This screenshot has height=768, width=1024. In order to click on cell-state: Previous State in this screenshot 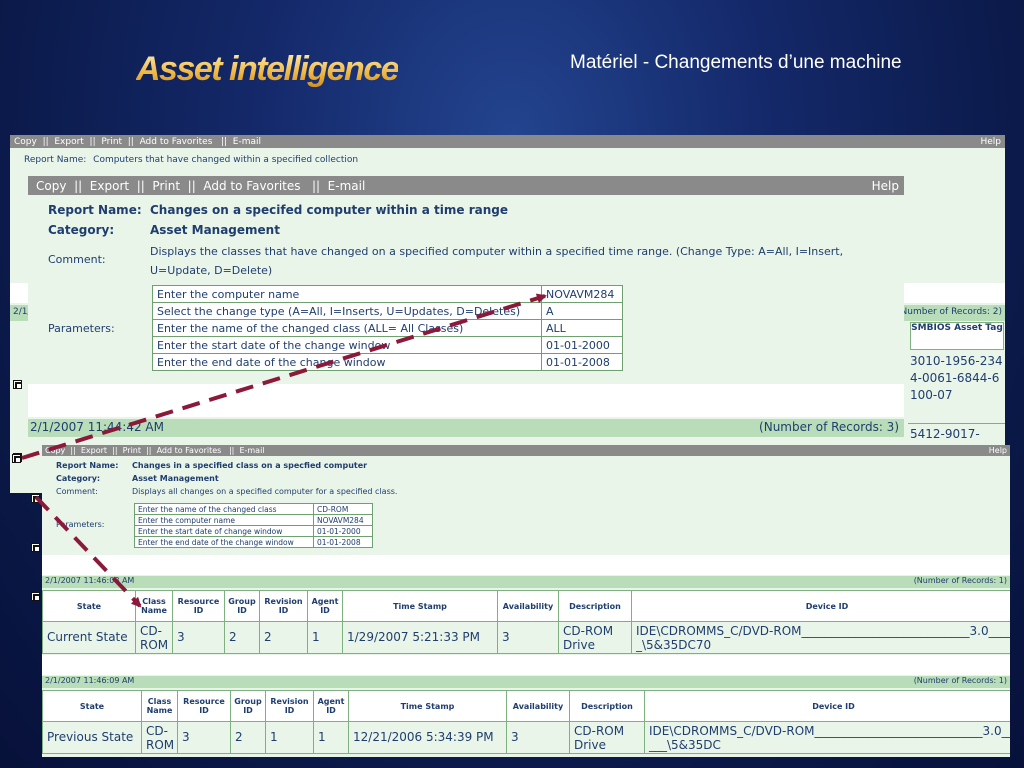, I will do `click(92, 737)`.